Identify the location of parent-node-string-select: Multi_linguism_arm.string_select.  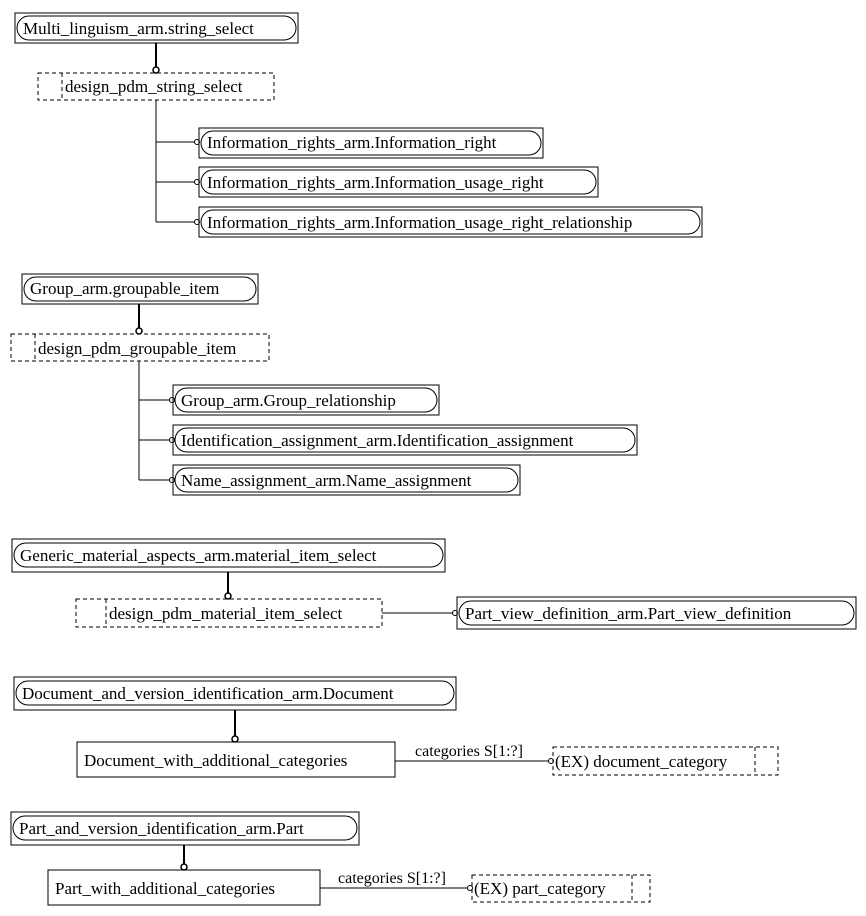
(156, 28).